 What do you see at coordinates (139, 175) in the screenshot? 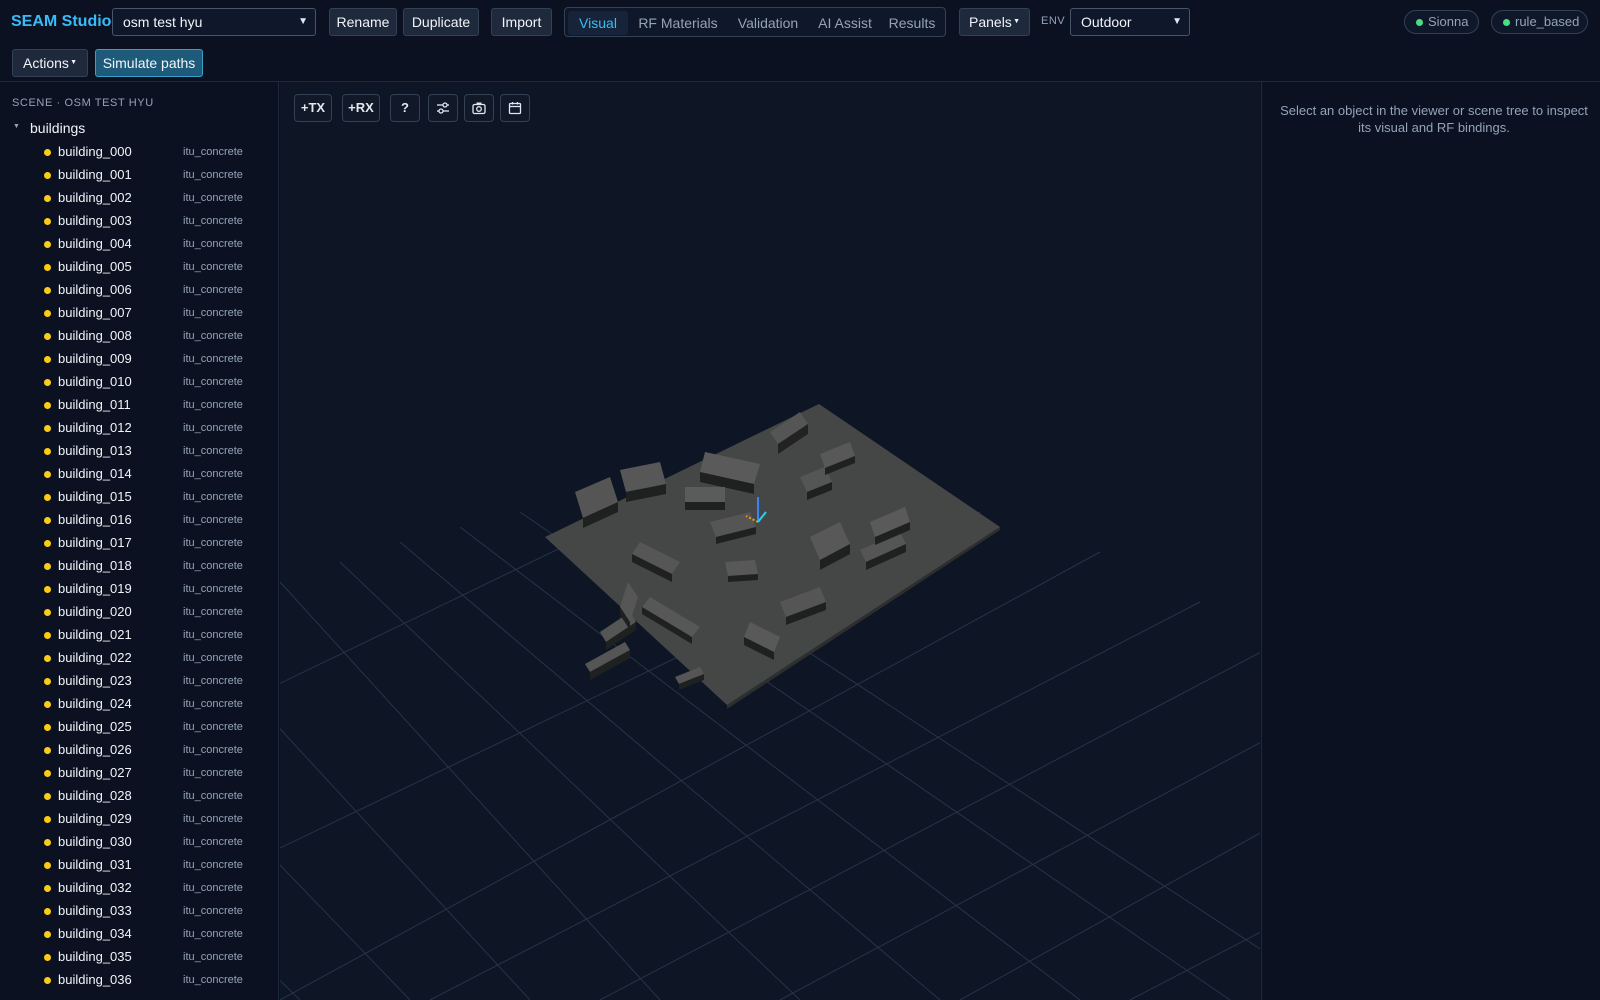
I see `tree-item-building: building_001 itu_concrete` at bounding box center [139, 175].